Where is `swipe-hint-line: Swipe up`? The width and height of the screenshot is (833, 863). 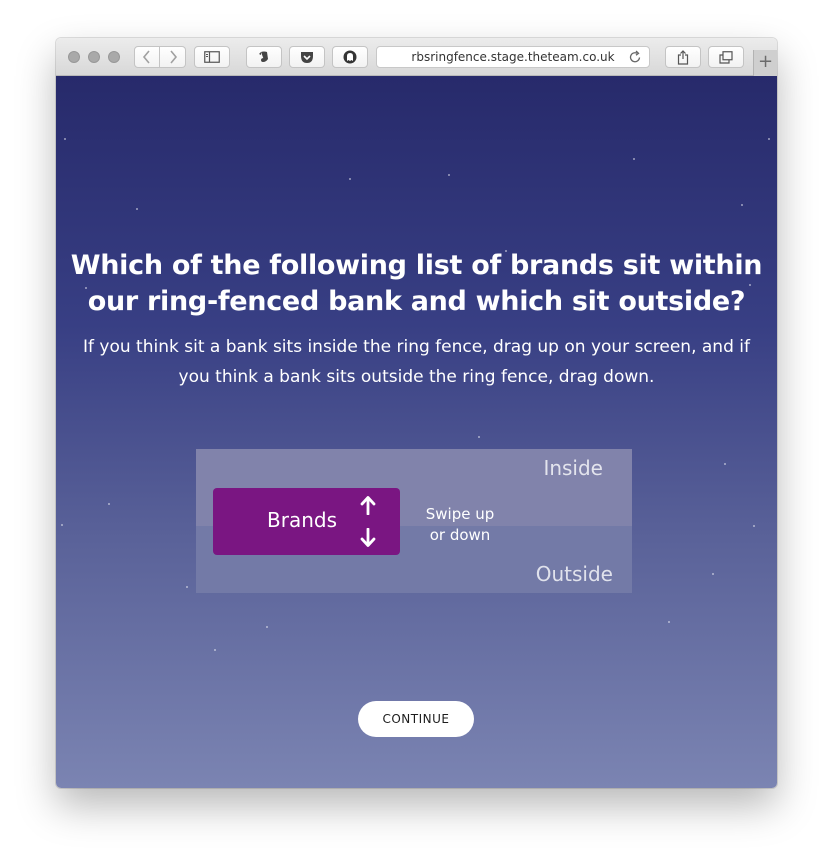 swipe-hint-line: Swipe up is located at coordinates (460, 514).